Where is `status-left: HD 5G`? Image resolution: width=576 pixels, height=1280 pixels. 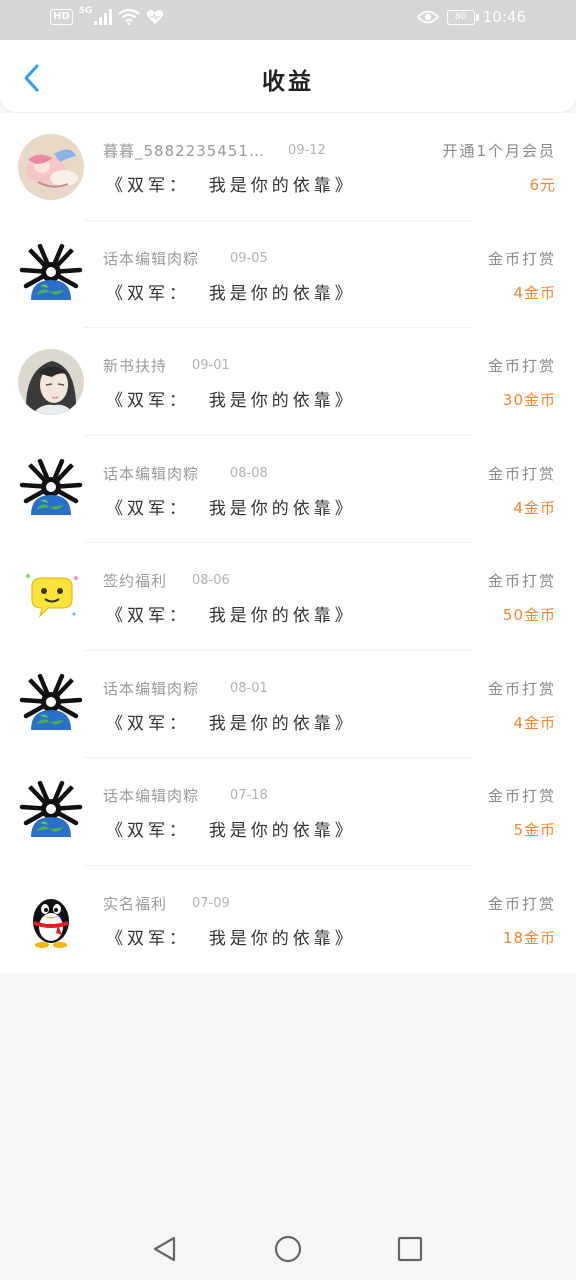
status-left: HD 5G is located at coordinates (107, 15).